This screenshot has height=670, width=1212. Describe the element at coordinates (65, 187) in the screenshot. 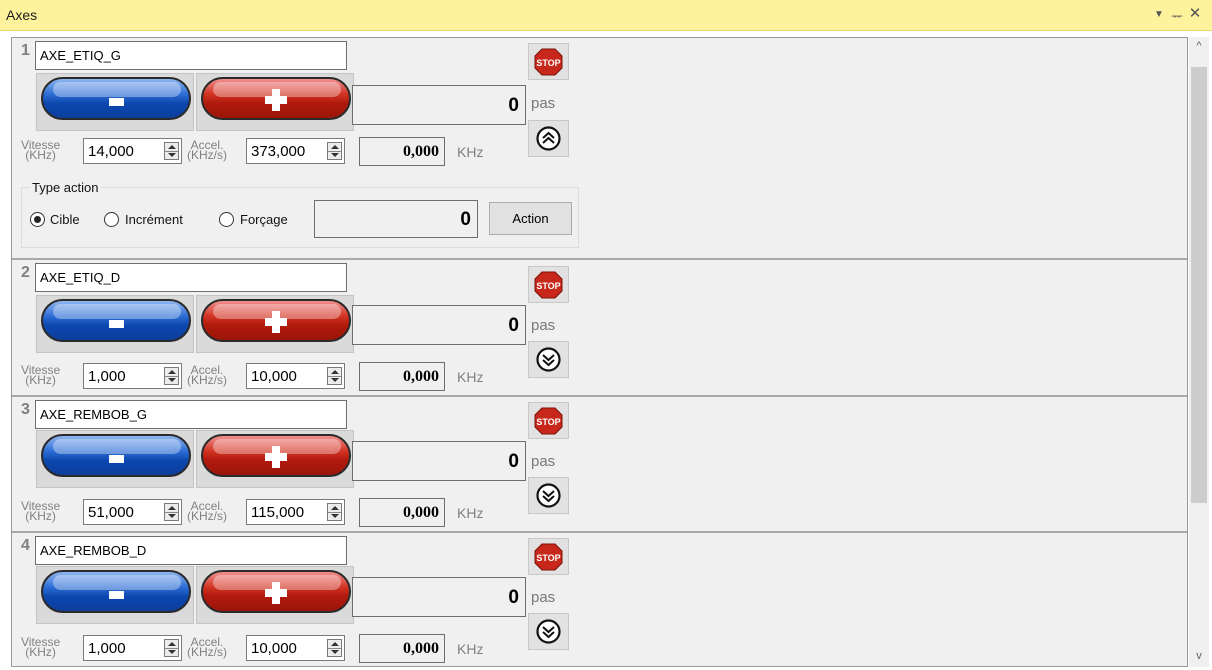

I see `type-action-title: Type action` at that location.